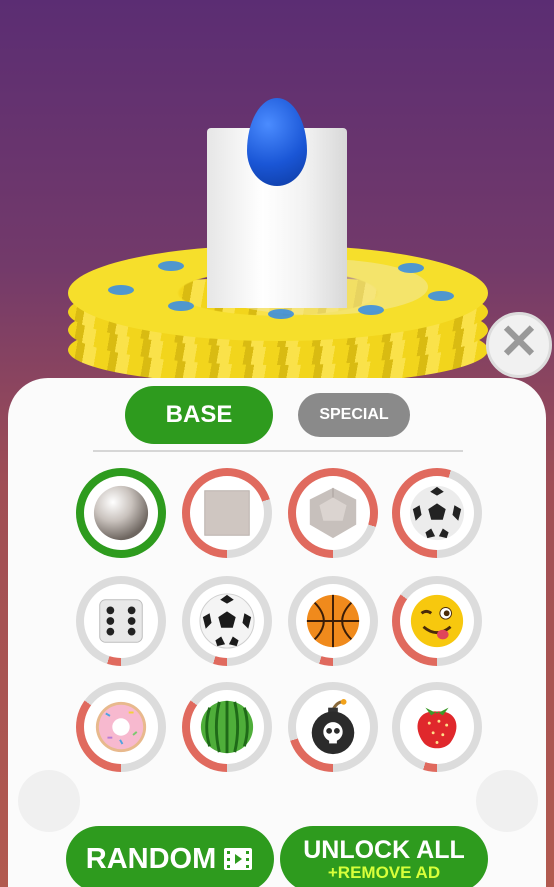  Describe the element at coordinates (151, 858) in the screenshot. I see `random-label: RANDOM` at that location.